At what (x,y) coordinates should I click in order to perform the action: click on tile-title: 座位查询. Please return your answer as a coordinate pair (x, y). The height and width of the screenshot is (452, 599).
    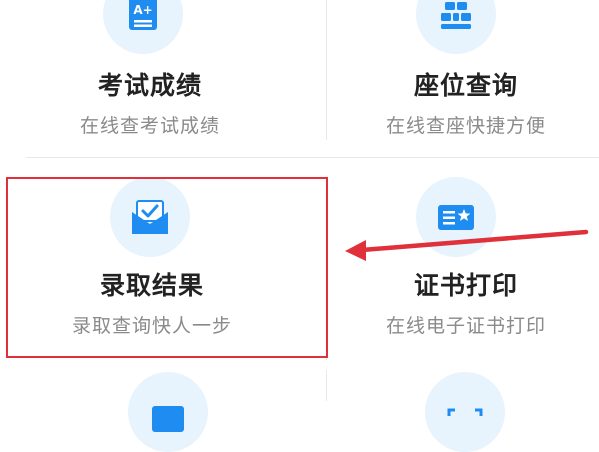
    Looking at the image, I should click on (465, 85).